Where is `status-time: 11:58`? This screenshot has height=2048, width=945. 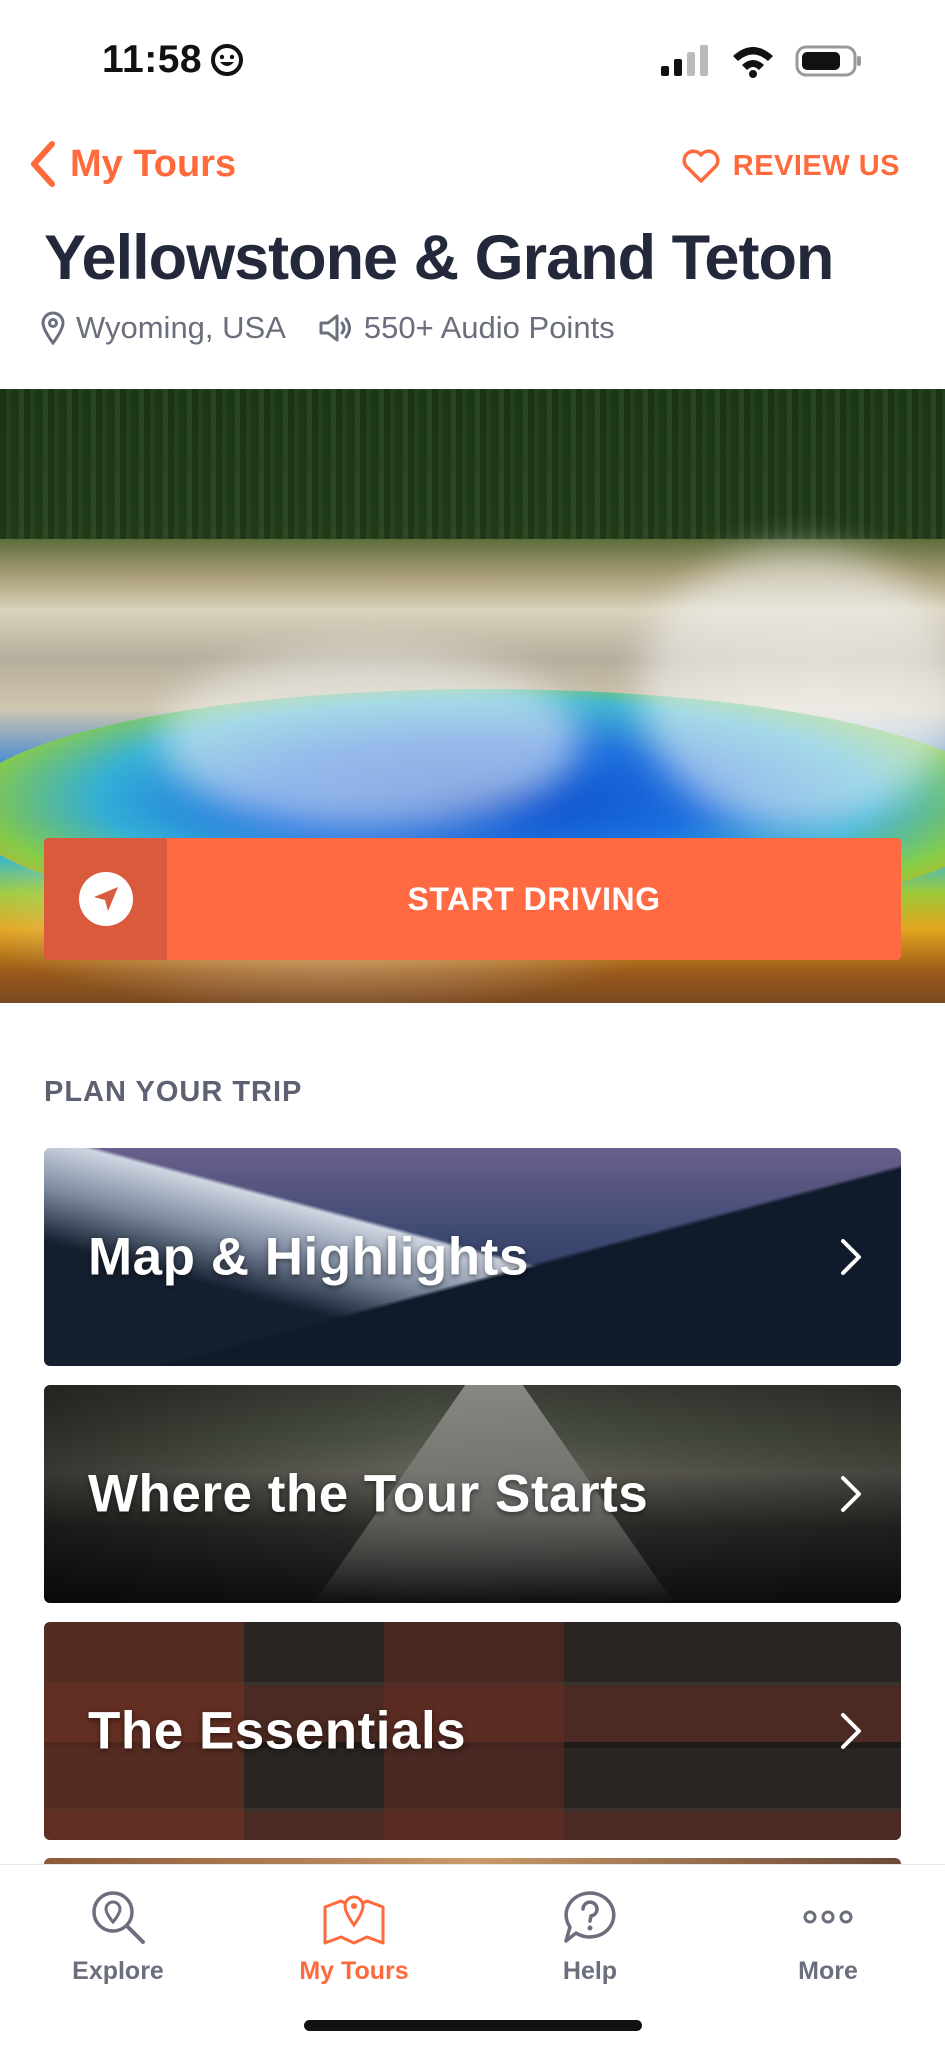 status-time: 11:58 is located at coordinates (173, 60).